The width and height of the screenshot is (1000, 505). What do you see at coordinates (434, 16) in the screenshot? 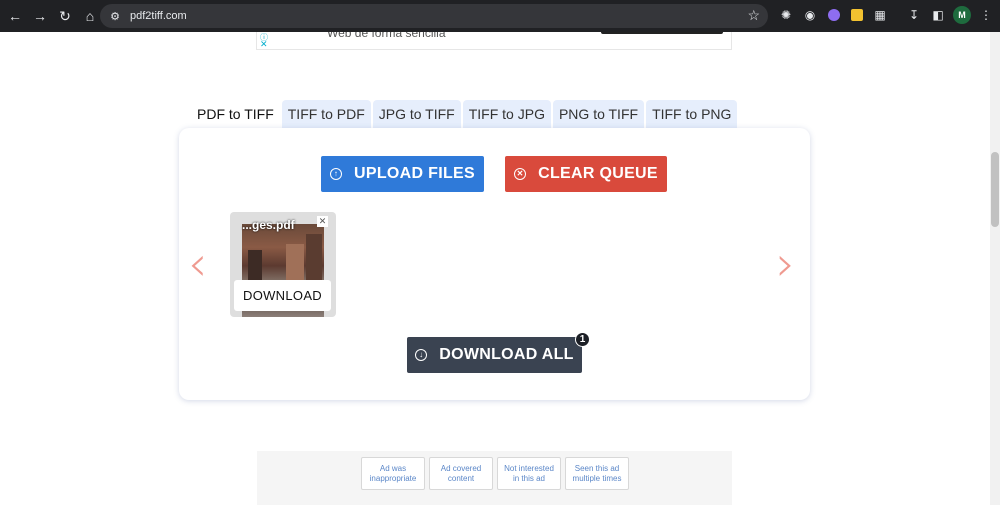
I see `address-bar: ⚙ pdf2tiff.com ☆` at bounding box center [434, 16].